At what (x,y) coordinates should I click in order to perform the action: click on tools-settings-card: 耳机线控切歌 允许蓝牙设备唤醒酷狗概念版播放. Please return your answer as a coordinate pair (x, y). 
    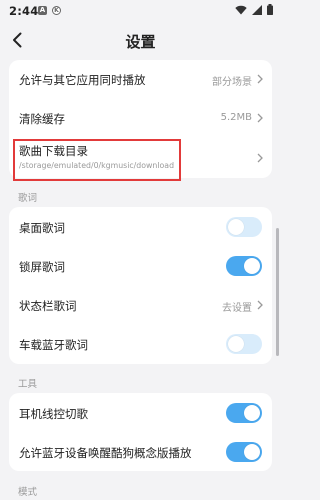
    Looking at the image, I should click on (140, 432).